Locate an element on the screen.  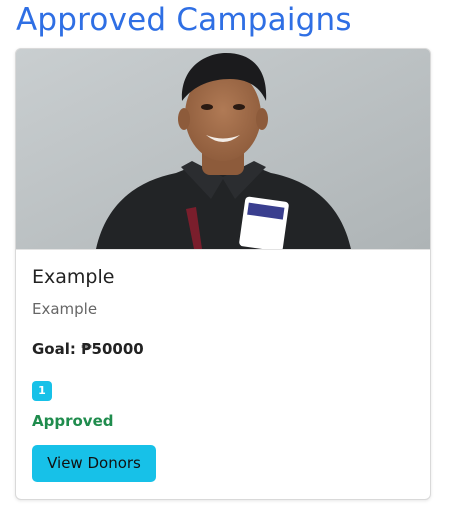
page-title: Approved Campaigns is located at coordinates (184, 20).